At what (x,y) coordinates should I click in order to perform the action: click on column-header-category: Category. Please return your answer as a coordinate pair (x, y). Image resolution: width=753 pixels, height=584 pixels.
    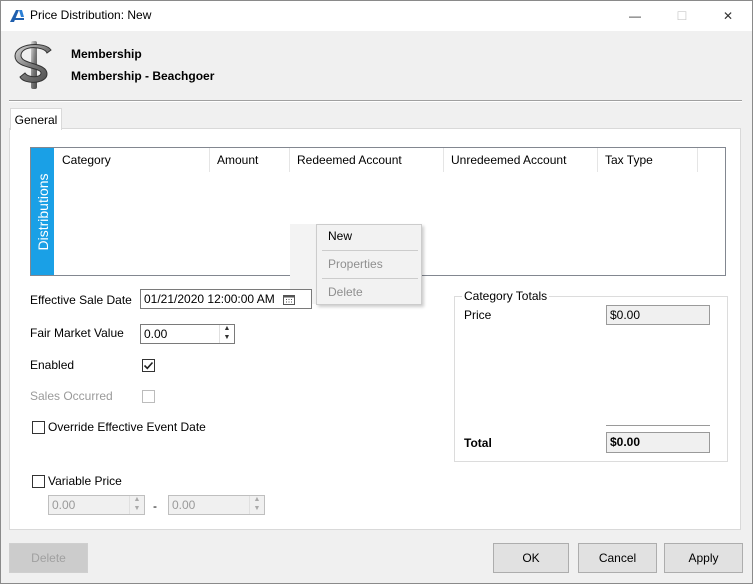
    Looking at the image, I should click on (132, 160).